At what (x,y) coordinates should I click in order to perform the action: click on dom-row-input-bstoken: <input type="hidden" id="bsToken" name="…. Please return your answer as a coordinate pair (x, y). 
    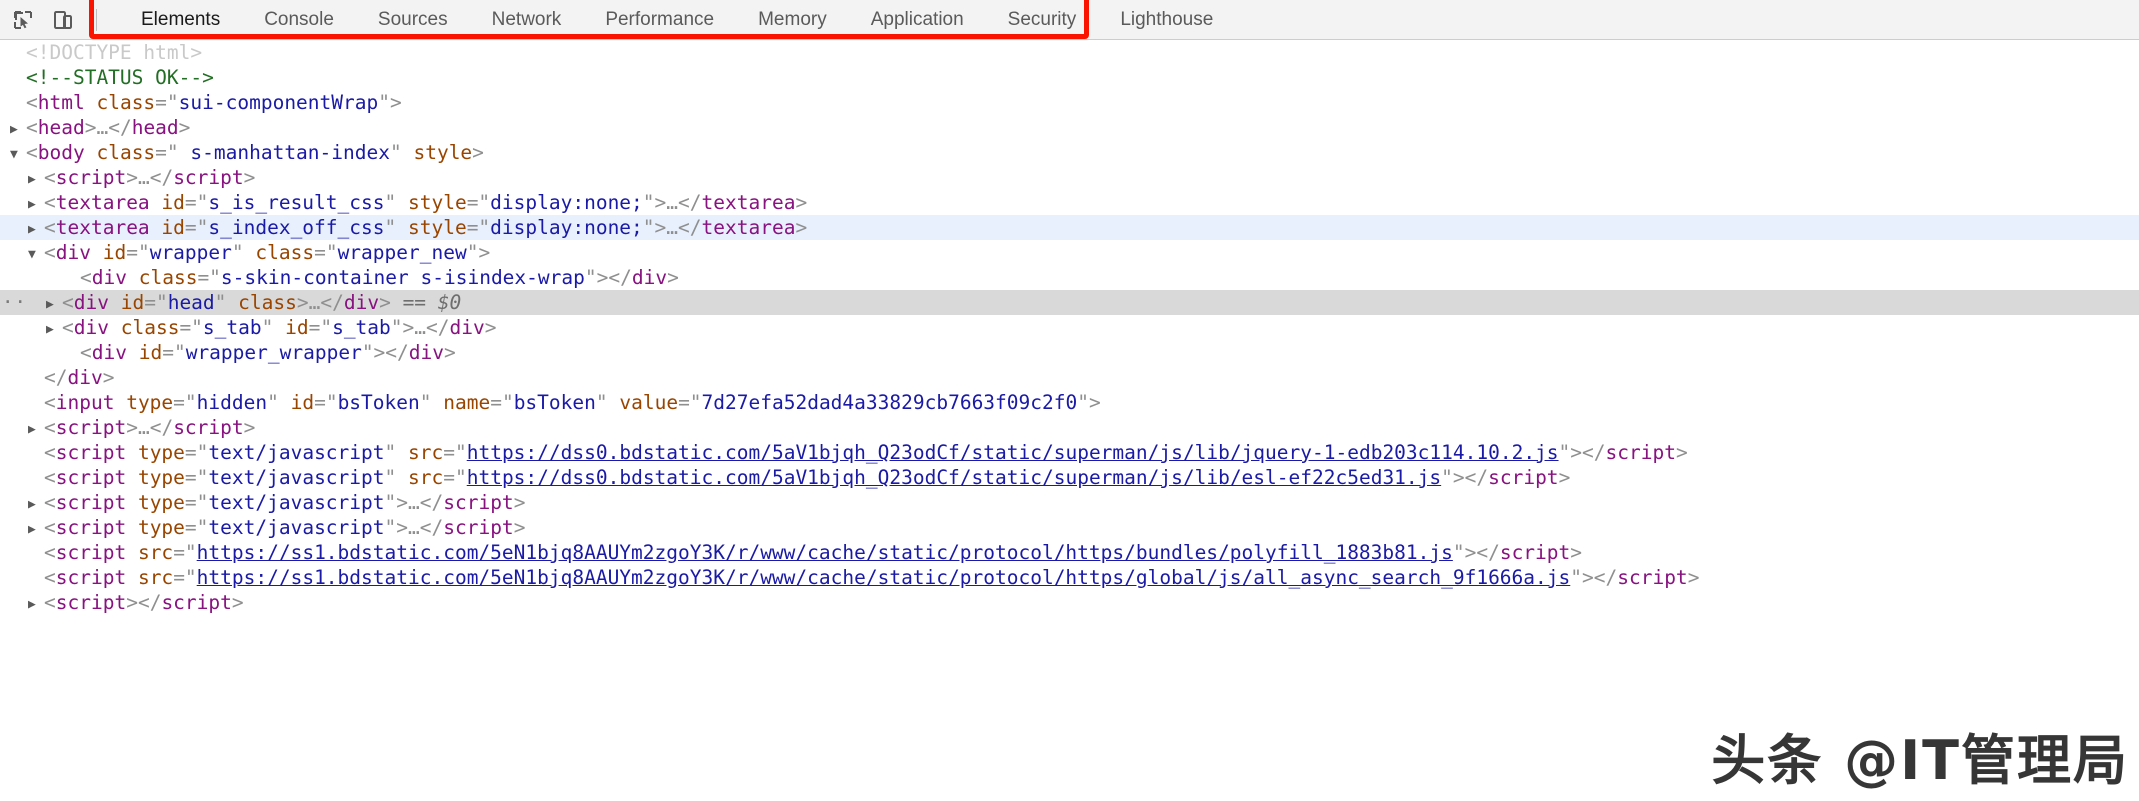
    Looking at the image, I should click on (1069, 402).